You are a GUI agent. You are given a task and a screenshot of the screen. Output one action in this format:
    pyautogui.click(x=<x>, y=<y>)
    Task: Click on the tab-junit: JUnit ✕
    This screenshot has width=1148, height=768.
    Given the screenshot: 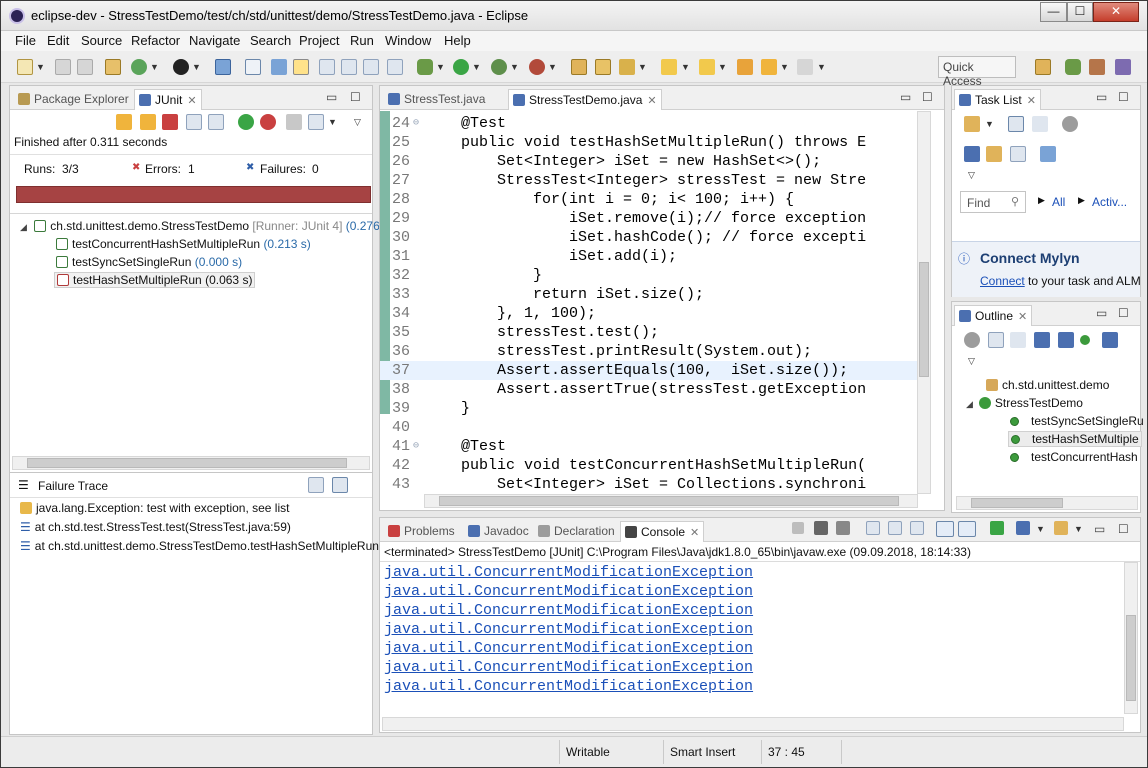 What is the action you would take?
    pyautogui.click(x=168, y=99)
    